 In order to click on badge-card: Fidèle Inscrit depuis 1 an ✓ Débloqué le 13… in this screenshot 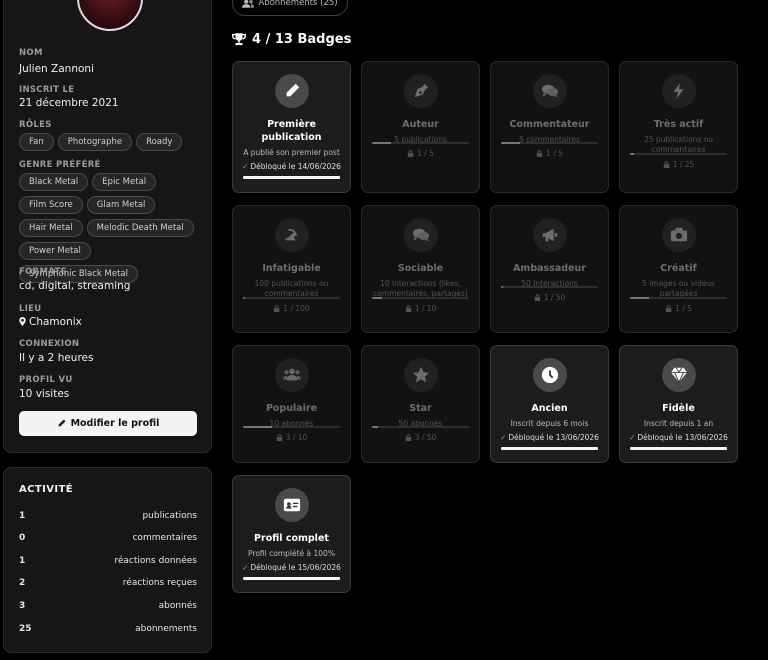, I will do `click(678, 404)`.